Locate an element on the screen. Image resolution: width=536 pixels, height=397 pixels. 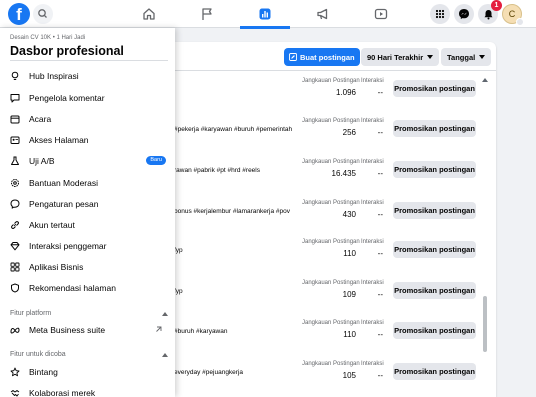
sidebar-item-label: Interaksi penggemar is located at coordinates (68, 246).